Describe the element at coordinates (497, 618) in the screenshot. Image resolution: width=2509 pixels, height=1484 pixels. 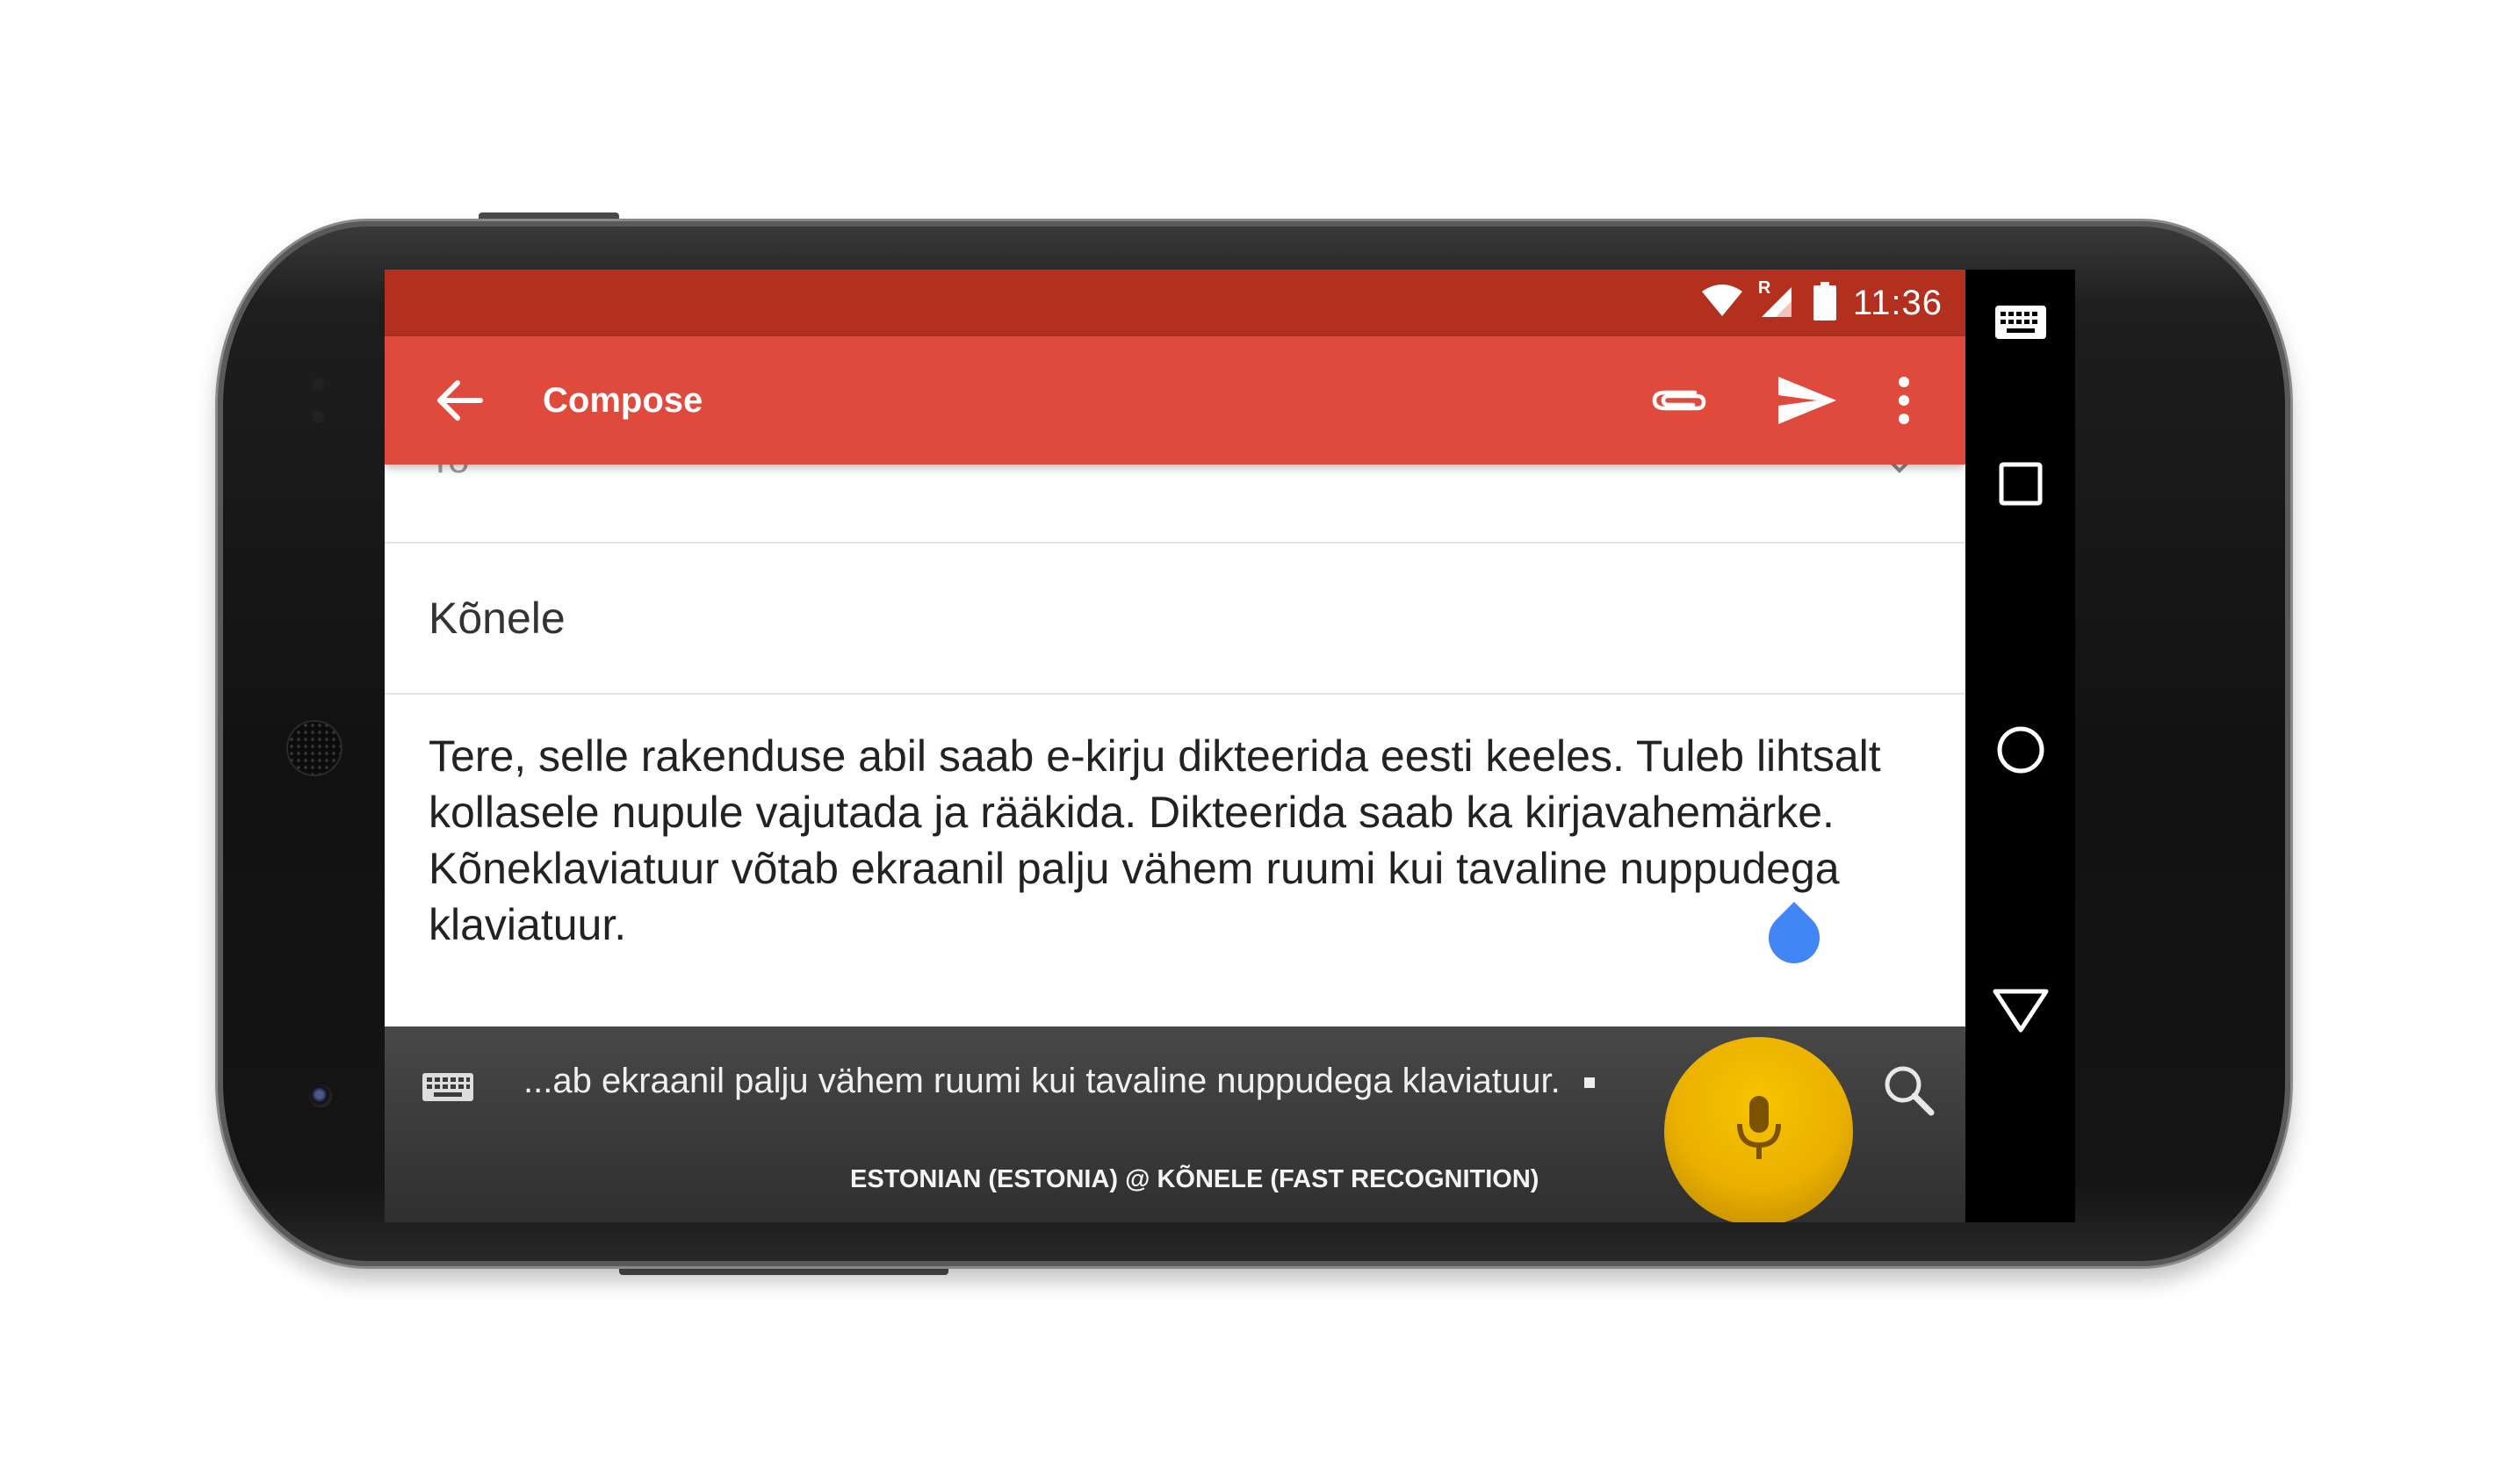
I see `subject-text: Kõnele` at that location.